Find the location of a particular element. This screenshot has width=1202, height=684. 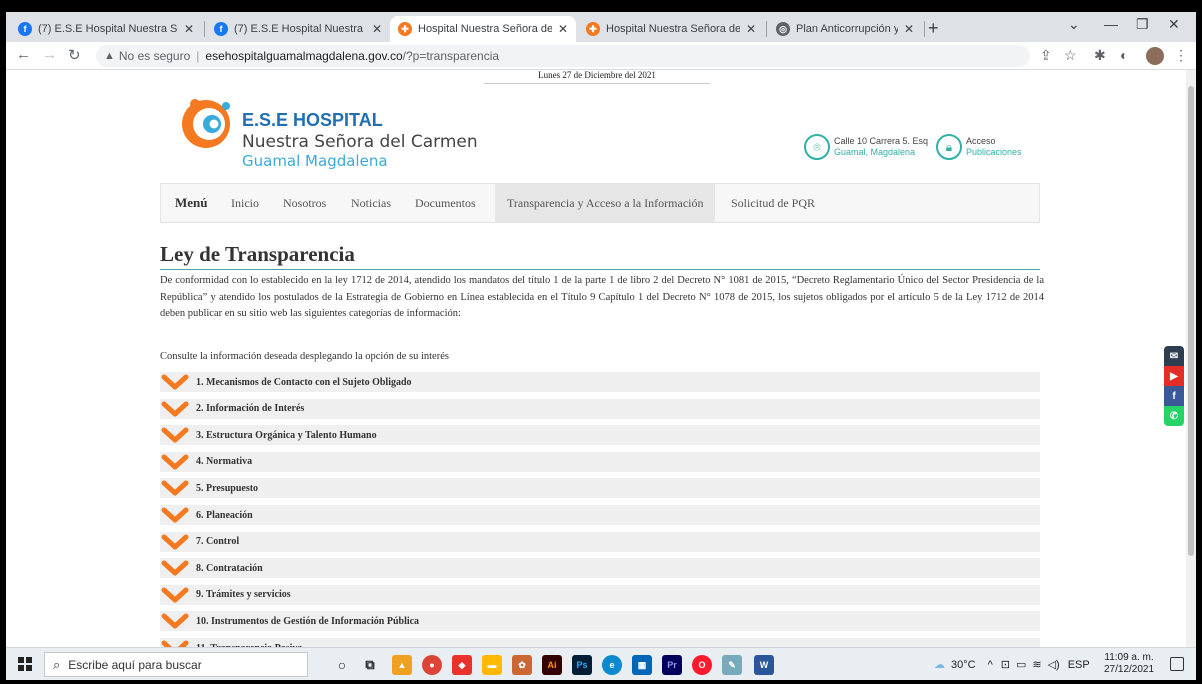

email-icon: ✉ is located at coordinates (1174, 356).